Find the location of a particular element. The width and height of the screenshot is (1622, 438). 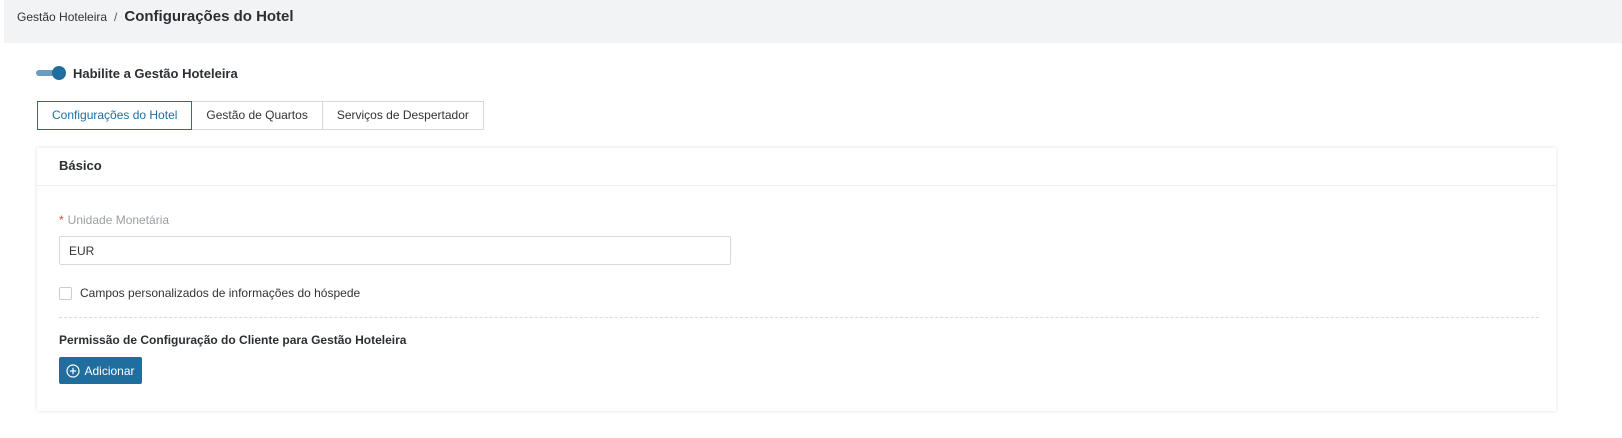

toggle-label: Habilite a Gestão Hoteleira is located at coordinates (155, 73).